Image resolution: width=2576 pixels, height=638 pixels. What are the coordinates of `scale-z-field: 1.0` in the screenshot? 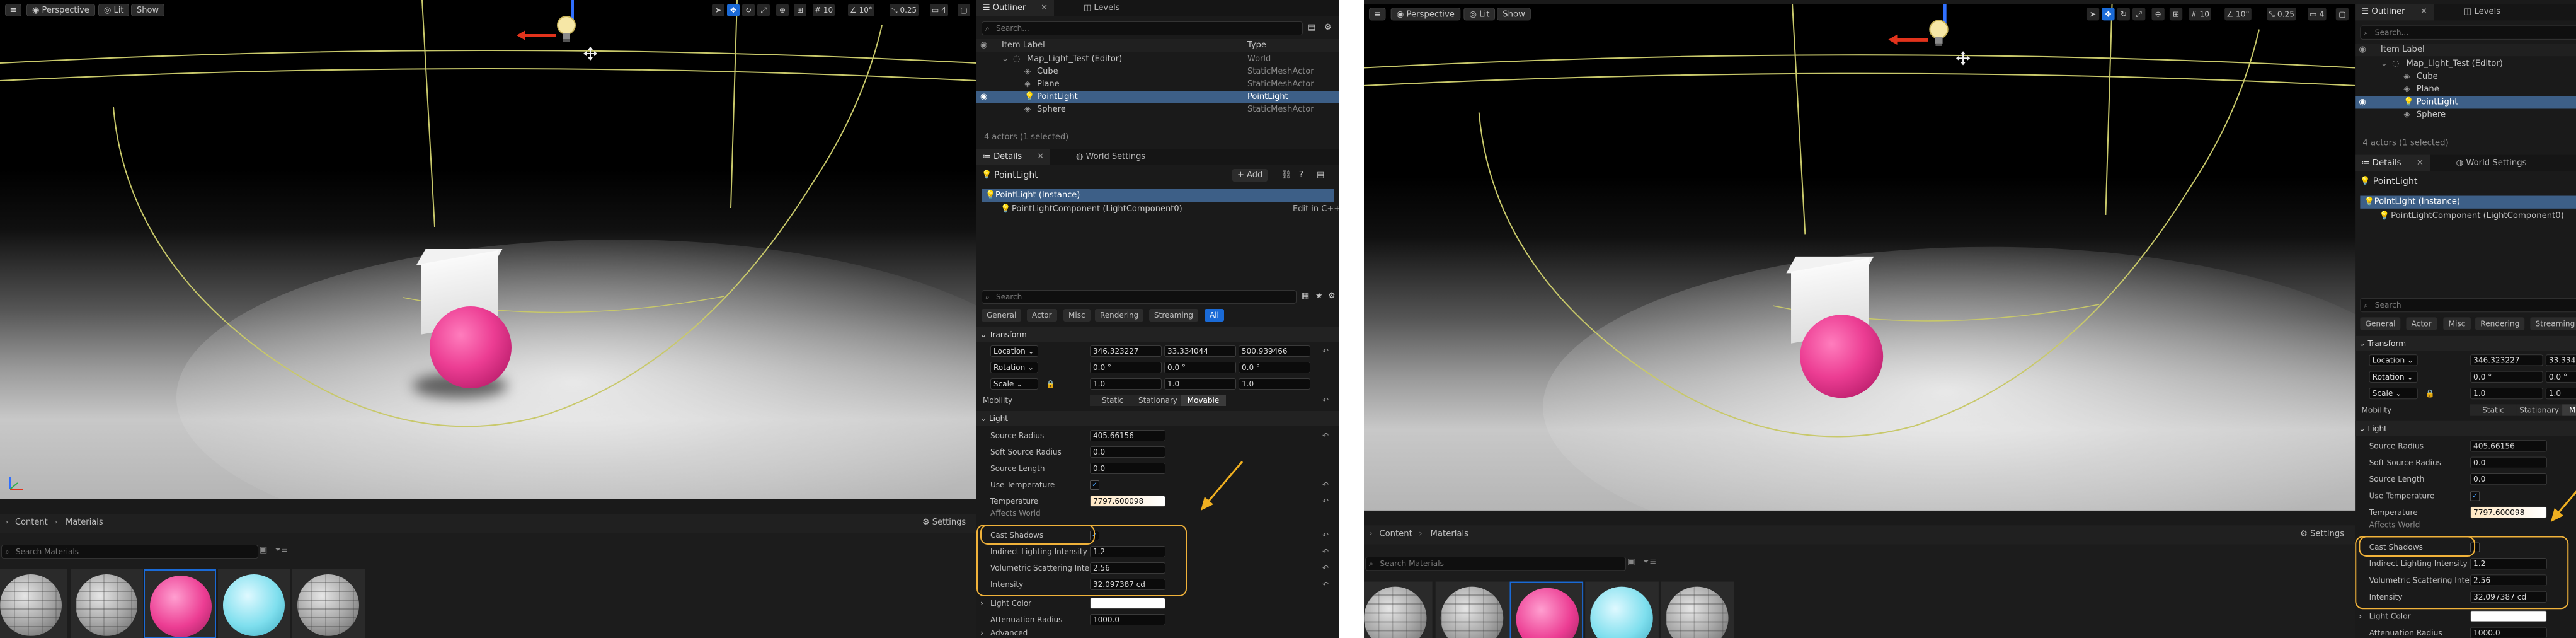 It's located at (1275, 384).